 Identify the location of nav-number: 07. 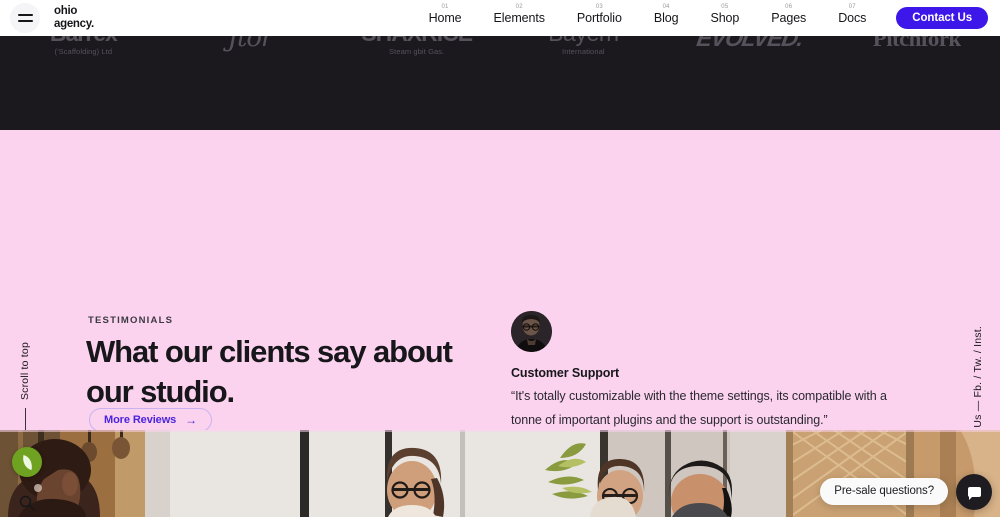
(852, 7).